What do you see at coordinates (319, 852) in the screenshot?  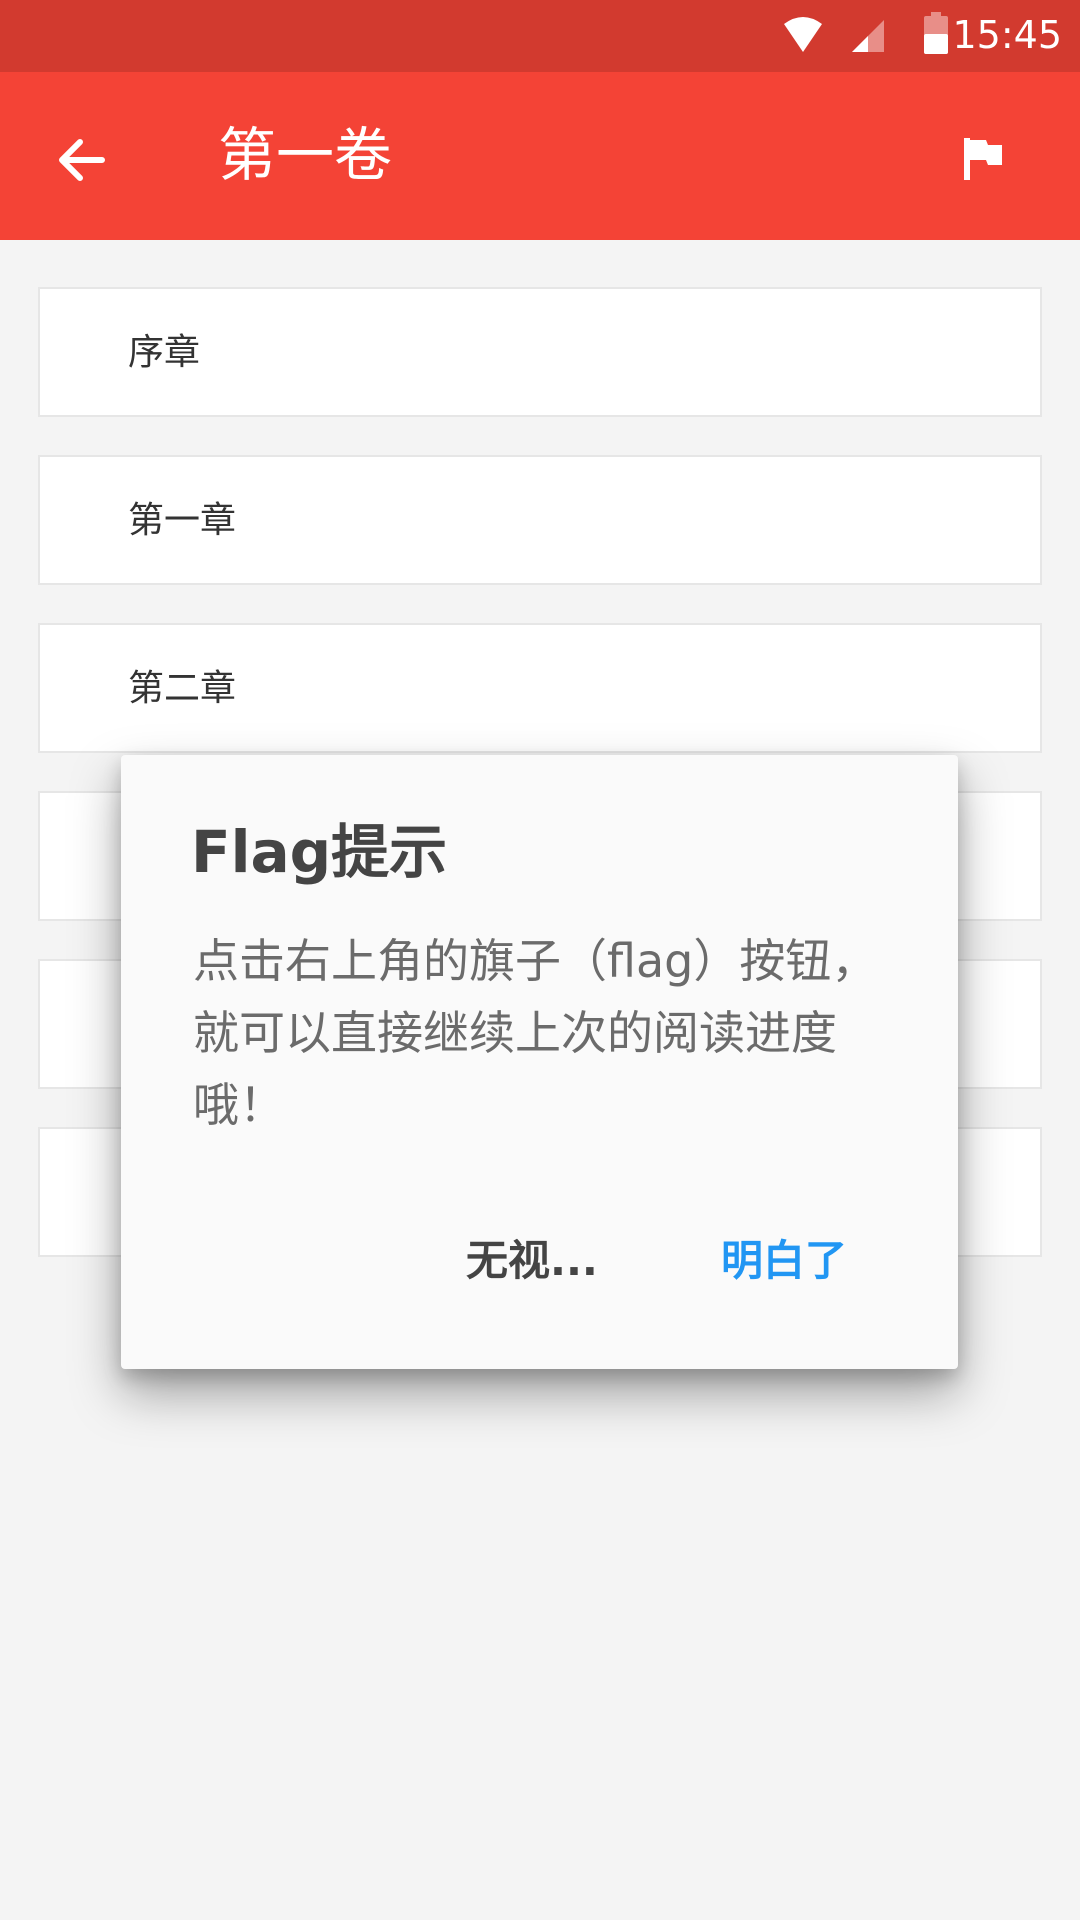 I see `dialog-title: Flag提示` at bounding box center [319, 852].